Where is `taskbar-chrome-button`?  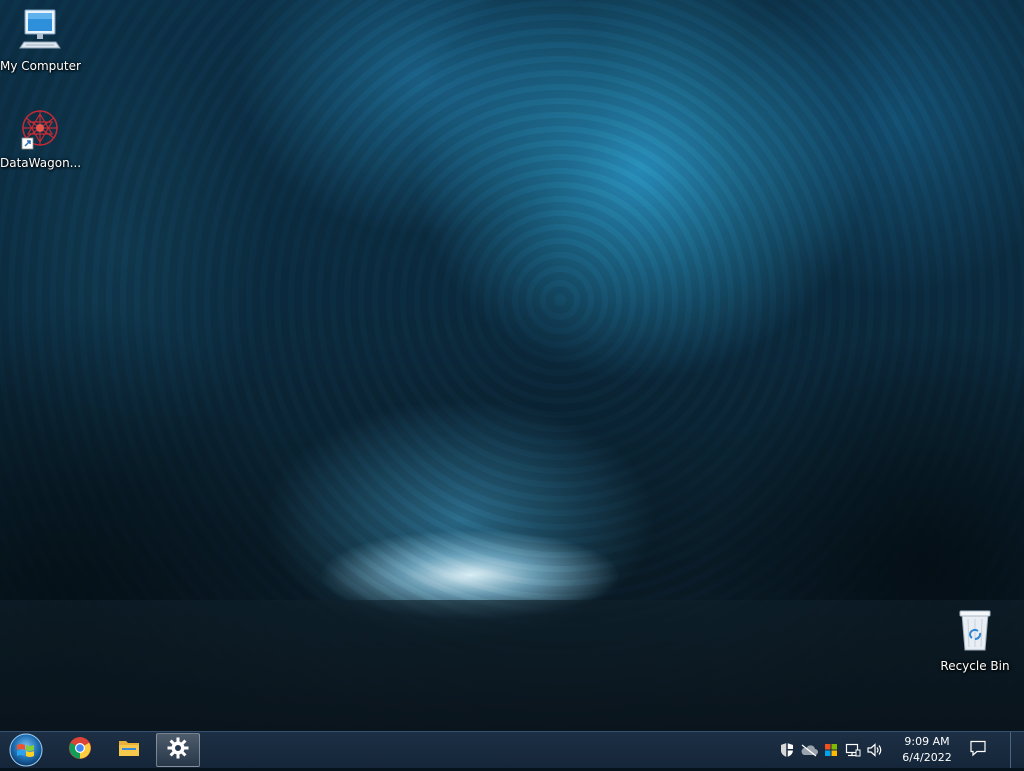
taskbar-chrome-button is located at coordinates (80, 750).